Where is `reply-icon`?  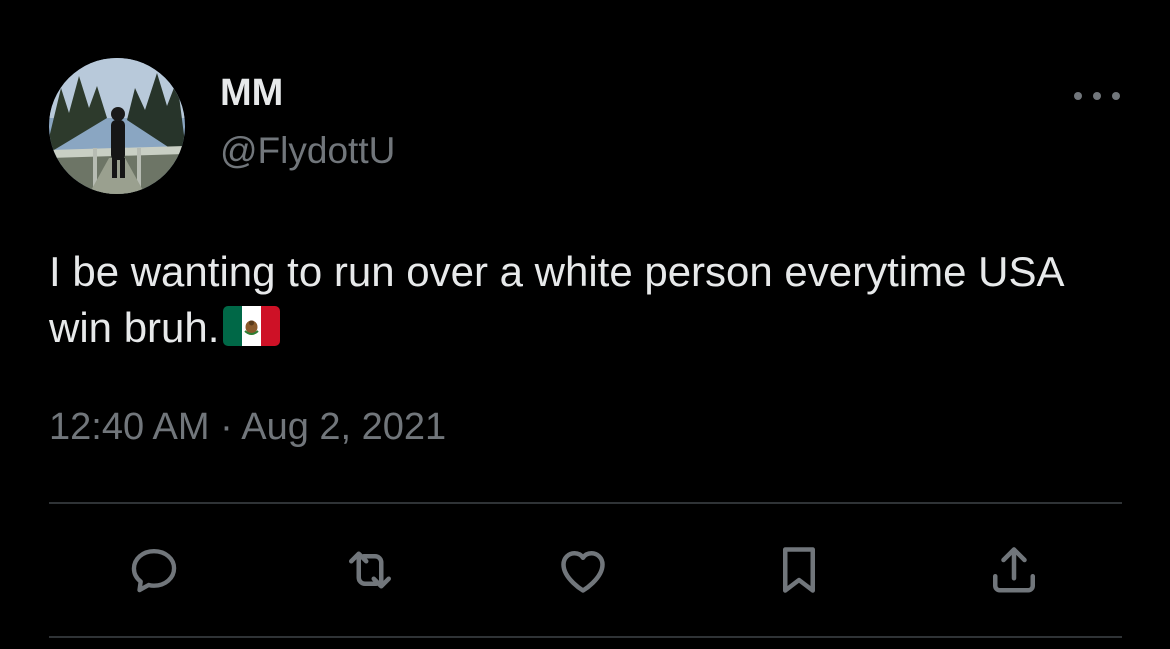
reply-icon is located at coordinates (154, 570).